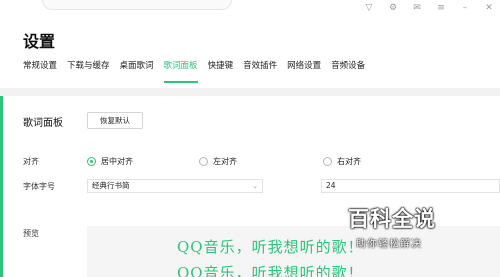  What do you see at coordinates (392, 219) in the screenshot?
I see `watermark-title: 百科全说` at bounding box center [392, 219].